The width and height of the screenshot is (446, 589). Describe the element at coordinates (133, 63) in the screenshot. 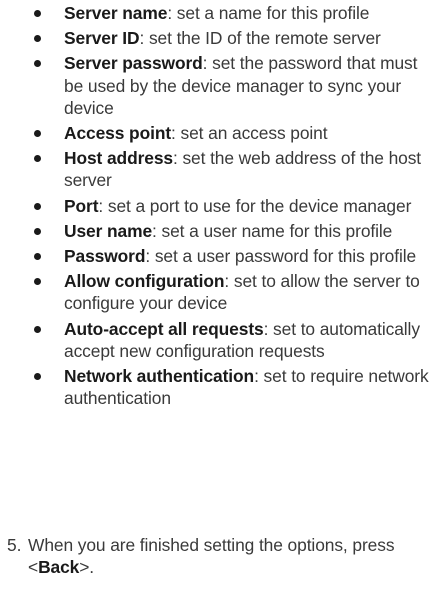

I see `option-term: Server password` at that location.